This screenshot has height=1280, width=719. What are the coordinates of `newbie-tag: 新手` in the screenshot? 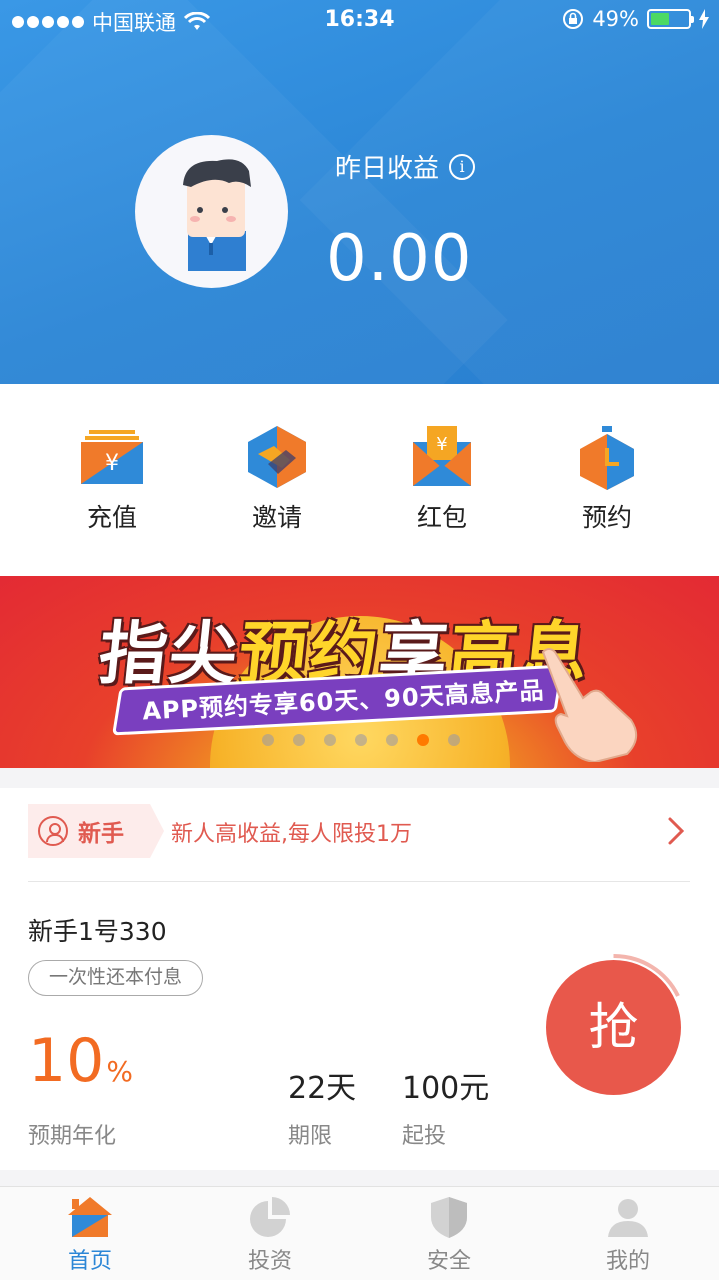 It's located at (96, 831).